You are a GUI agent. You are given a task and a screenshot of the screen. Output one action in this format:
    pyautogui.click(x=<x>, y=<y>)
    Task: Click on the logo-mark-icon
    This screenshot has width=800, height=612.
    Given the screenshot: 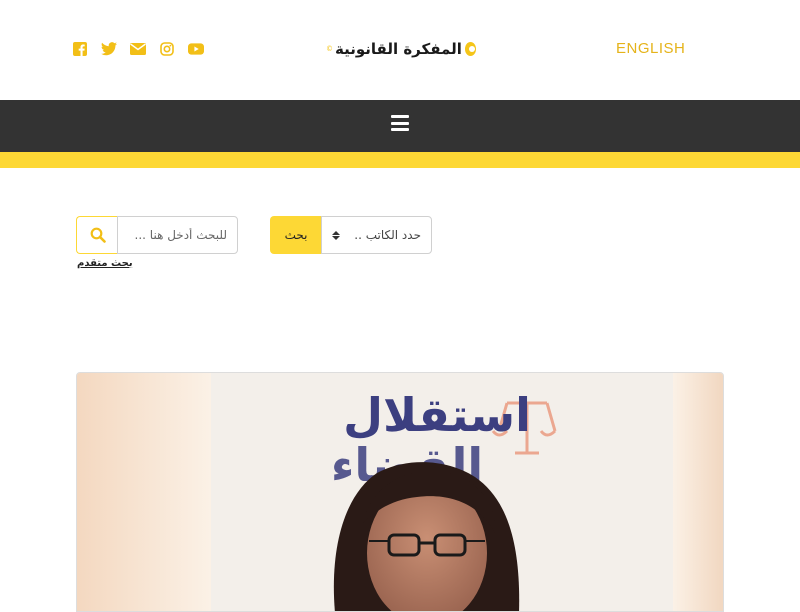 What is the action you would take?
    pyautogui.click(x=470, y=49)
    